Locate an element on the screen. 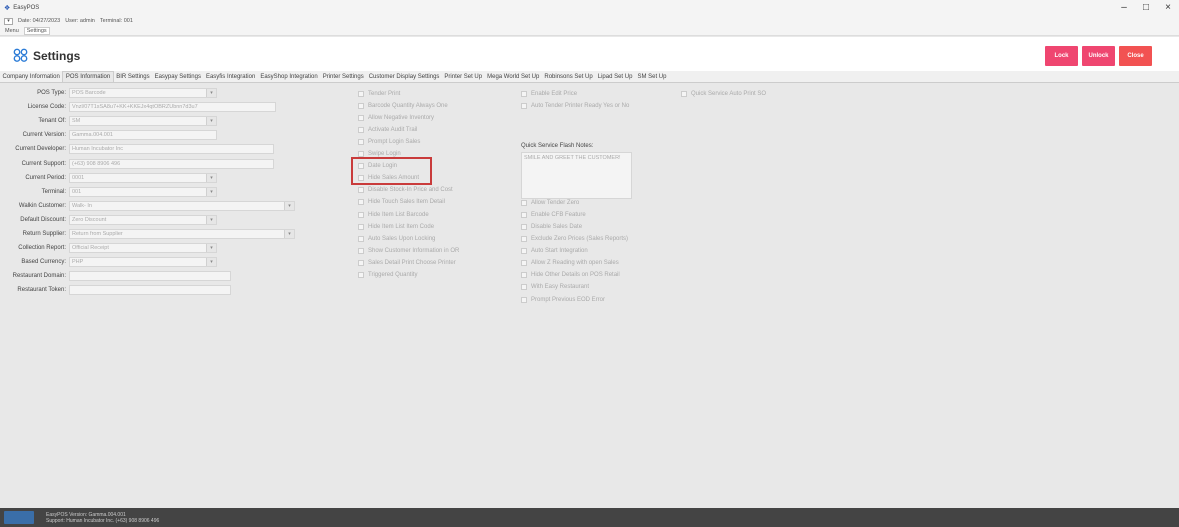 The height and width of the screenshot is (527, 1179). tab-lipad-set-up: Lipad Set Up is located at coordinates (615, 77).